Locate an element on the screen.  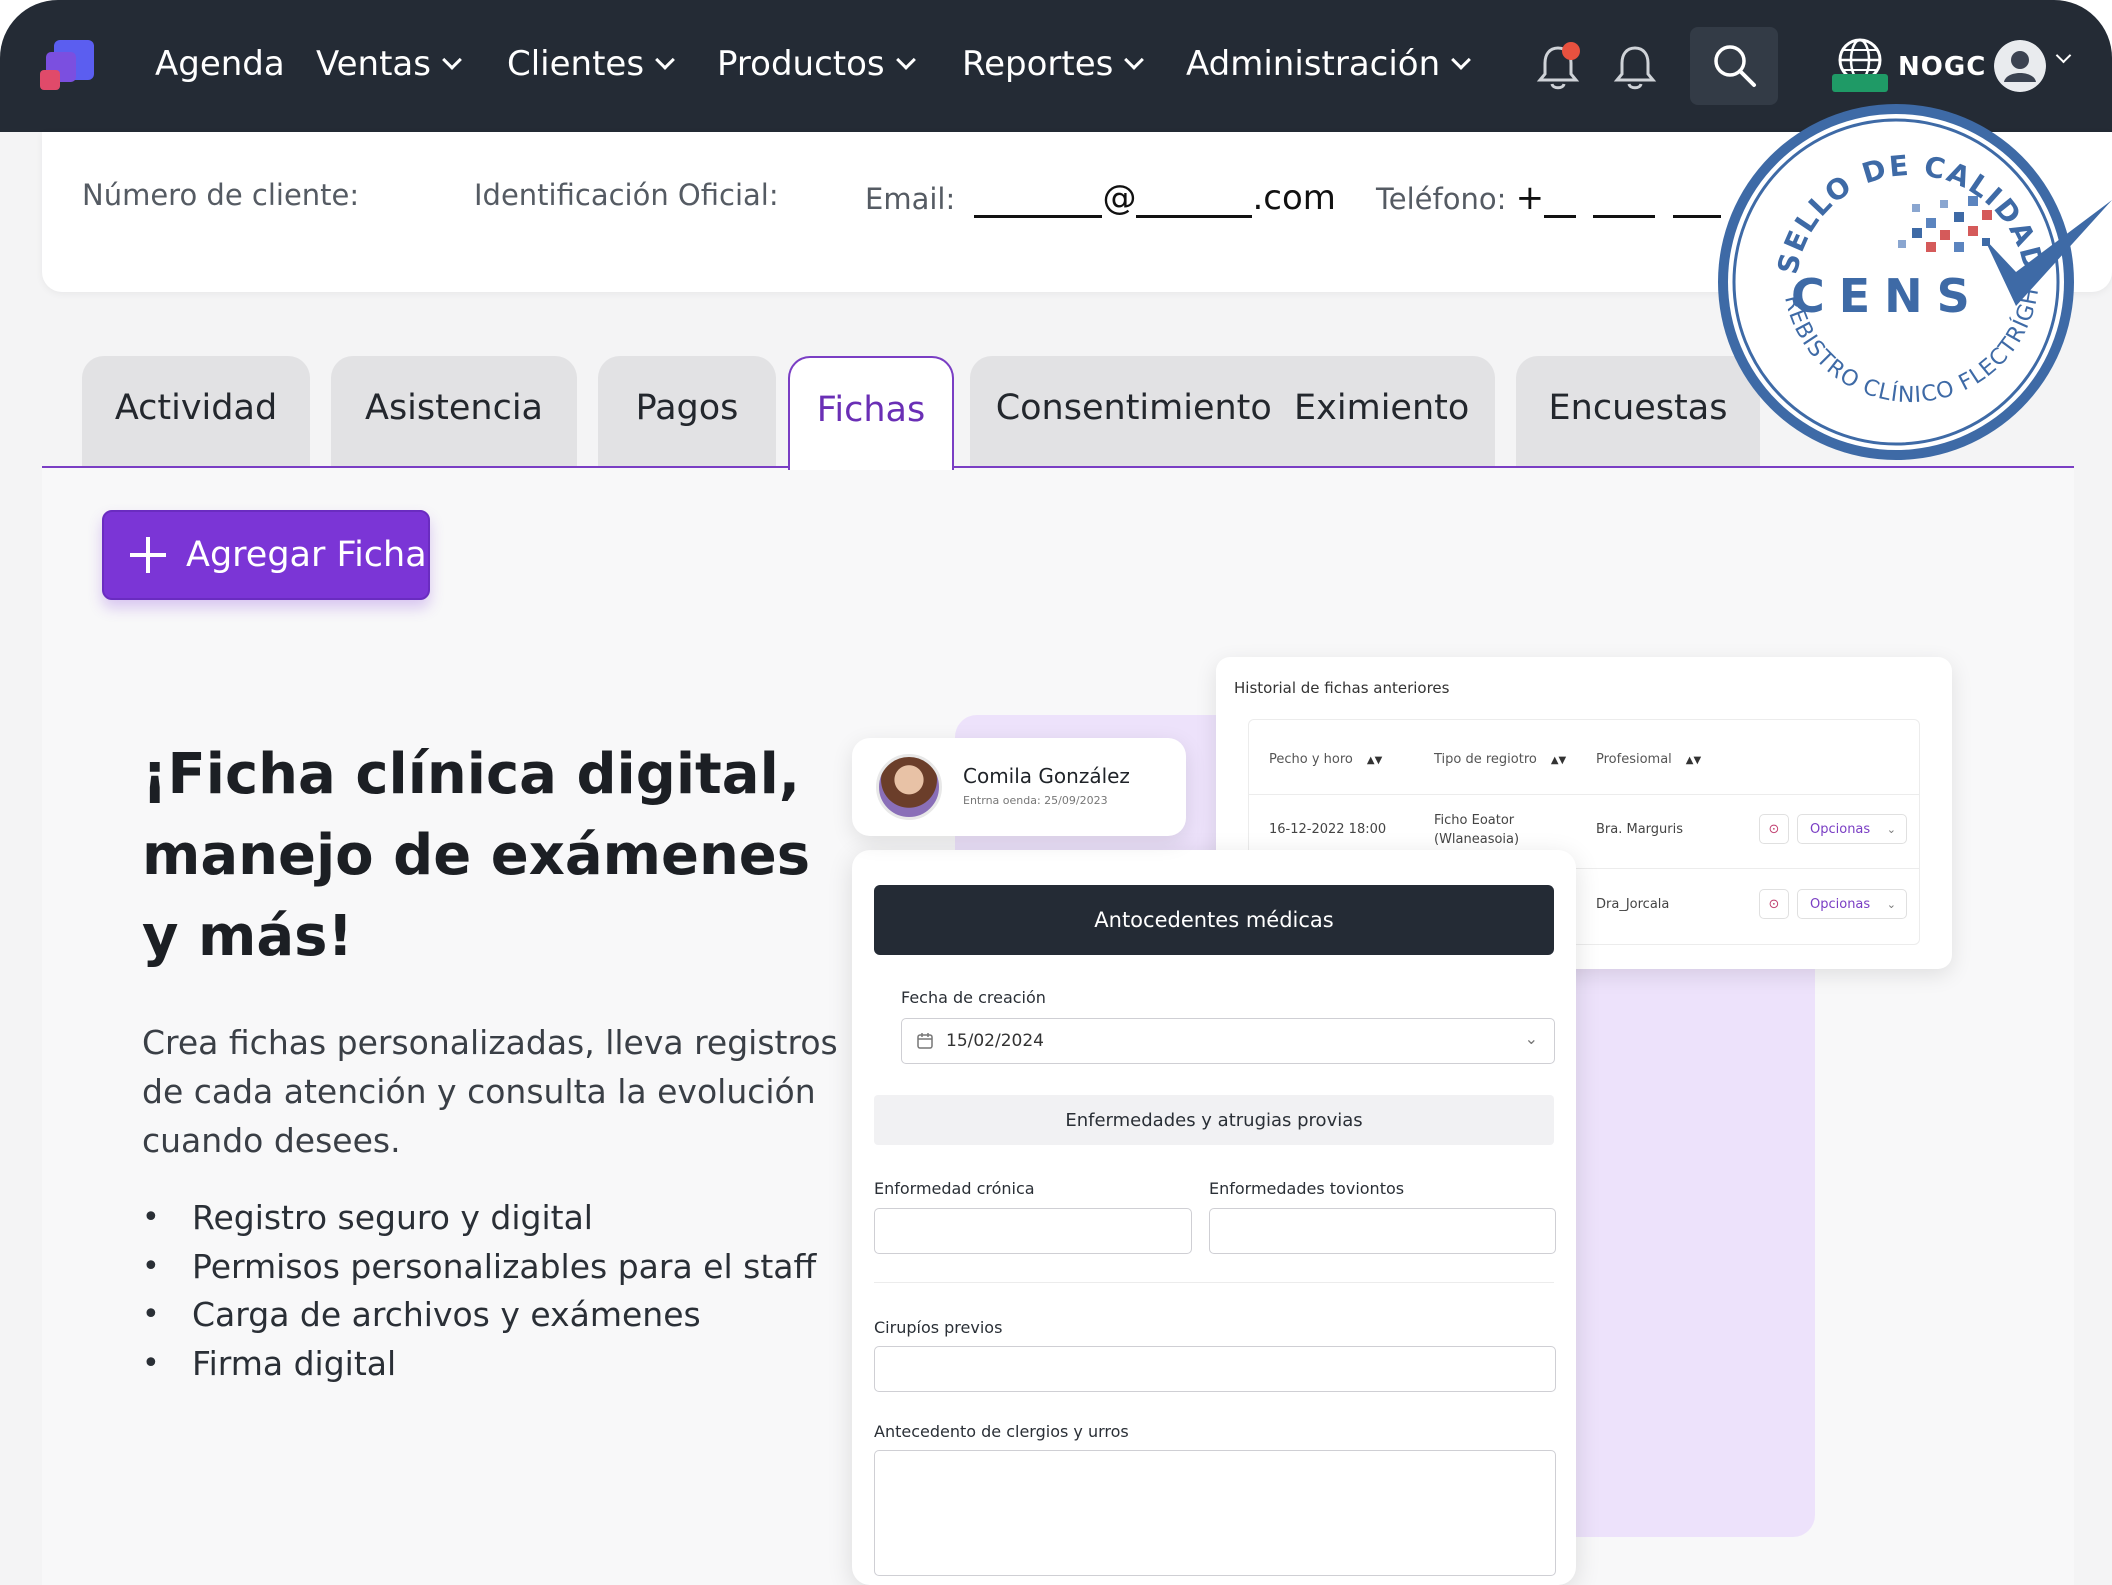
nav-productos: Productos is located at coordinates (816, 64).